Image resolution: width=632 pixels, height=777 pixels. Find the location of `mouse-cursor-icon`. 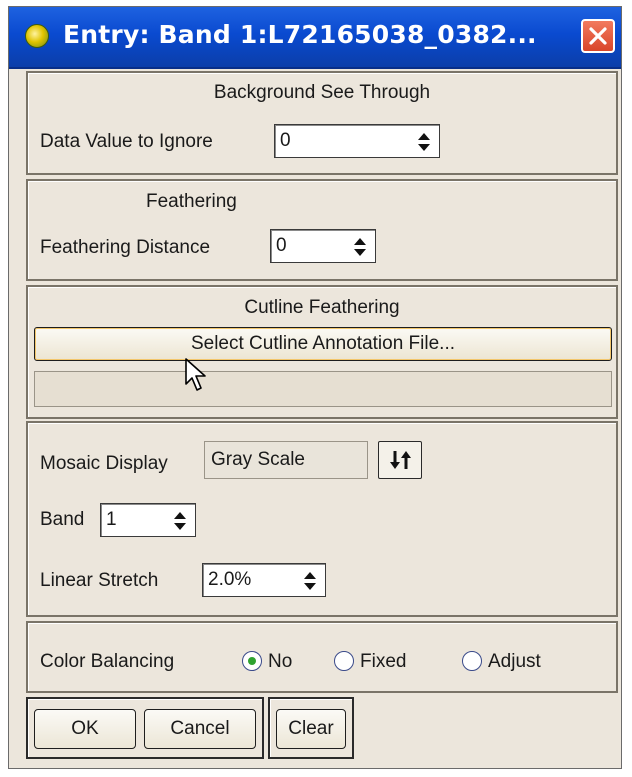

mouse-cursor-icon is located at coordinates (195, 374).